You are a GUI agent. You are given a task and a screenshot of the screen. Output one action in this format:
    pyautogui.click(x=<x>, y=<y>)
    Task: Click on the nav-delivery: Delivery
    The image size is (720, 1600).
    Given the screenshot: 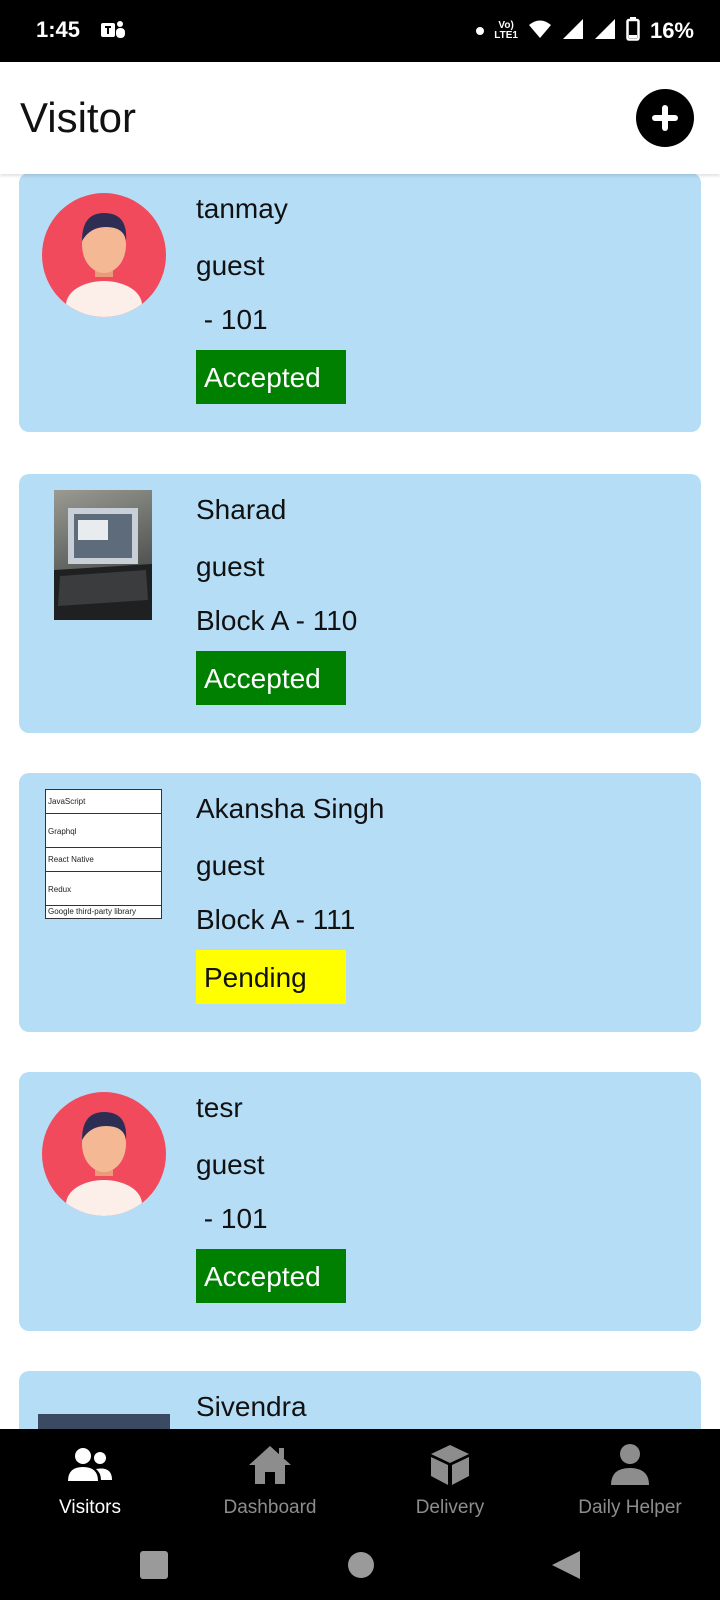 What is the action you would take?
    pyautogui.click(x=450, y=1479)
    